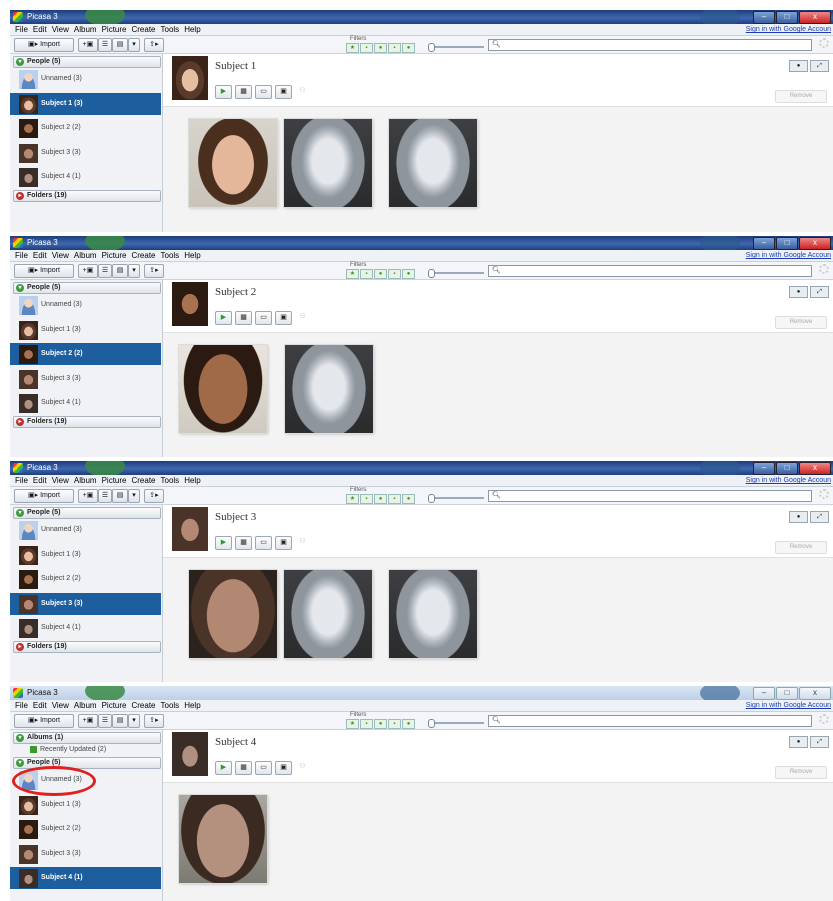  I want to click on video-filter-icon: ▪, so click(366, 499).